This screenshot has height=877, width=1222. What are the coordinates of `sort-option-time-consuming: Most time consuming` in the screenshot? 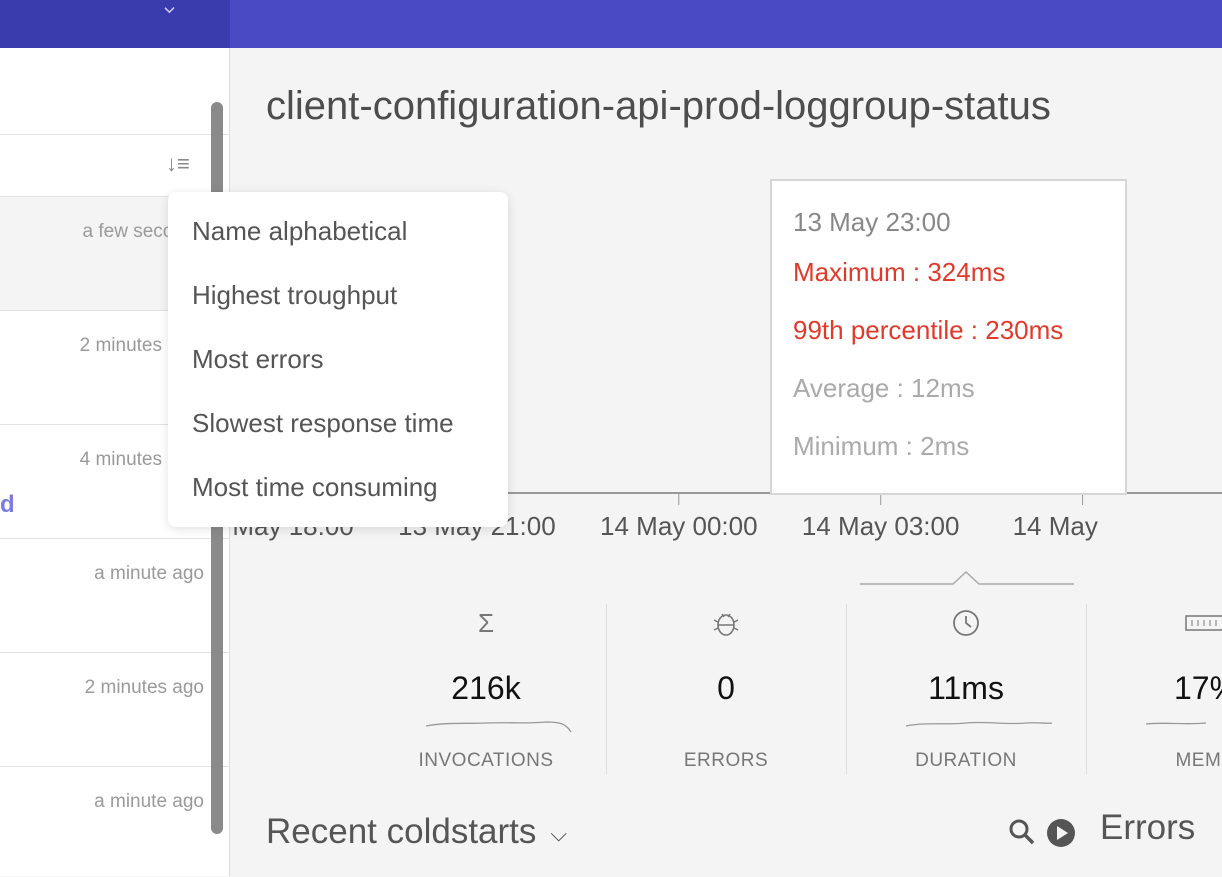 It's located at (315, 487).